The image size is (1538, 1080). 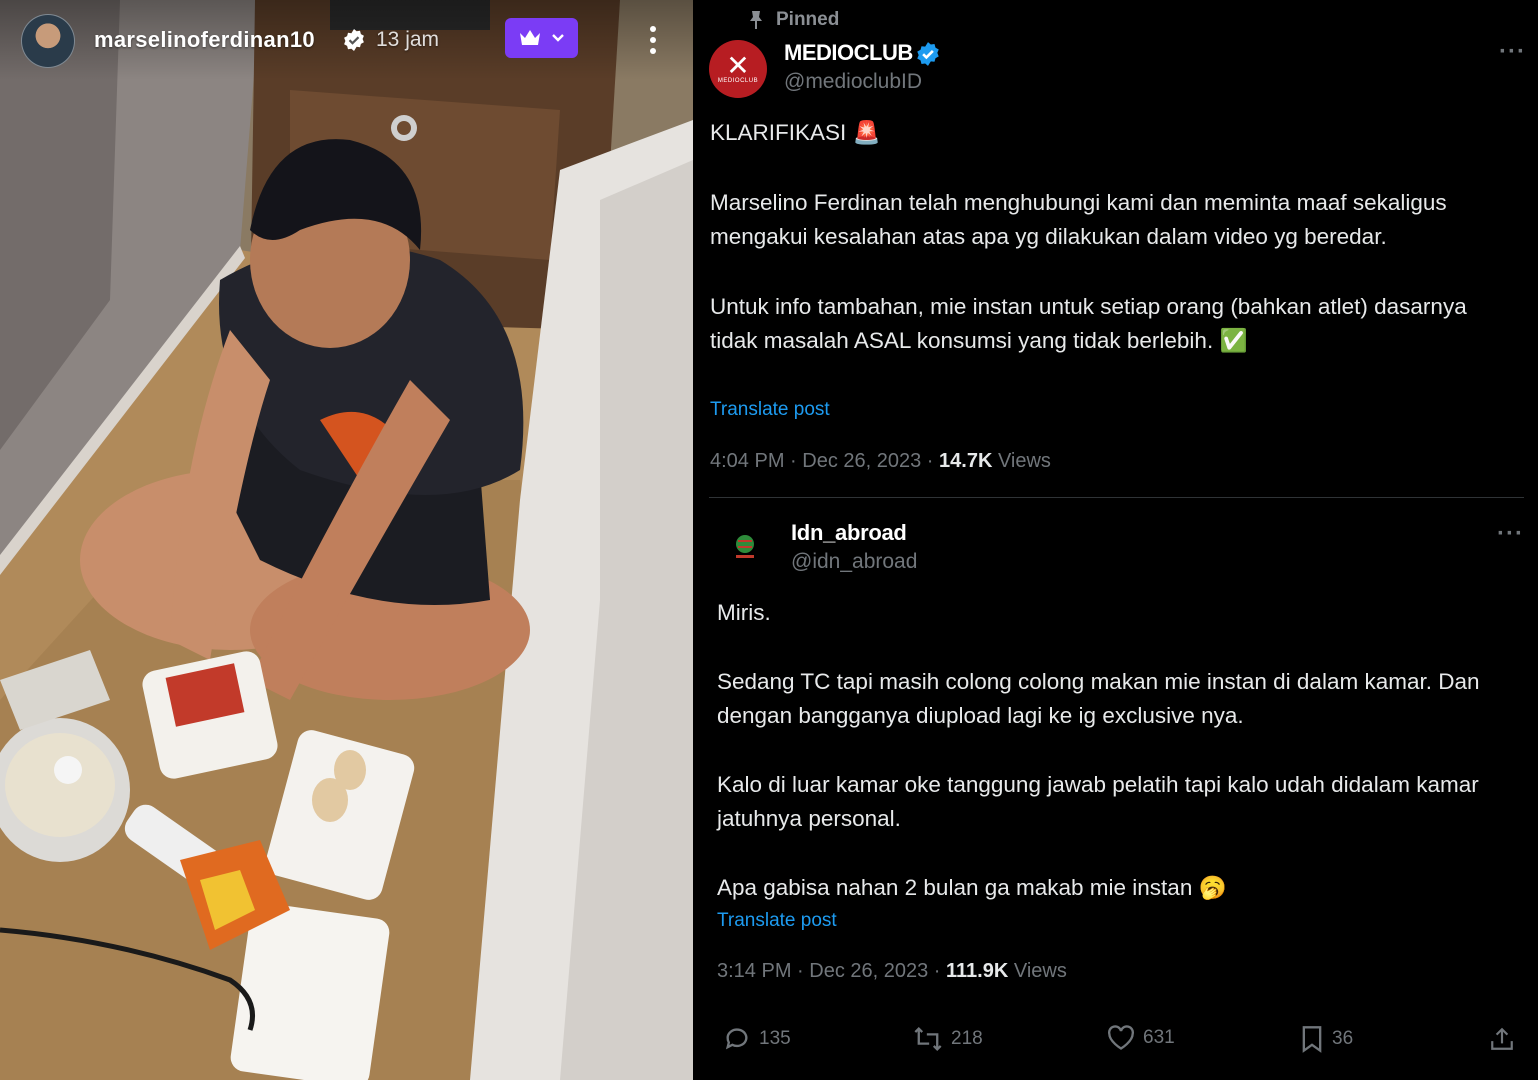 I want to click on story-user-avatar, so click(x=48, y=41).